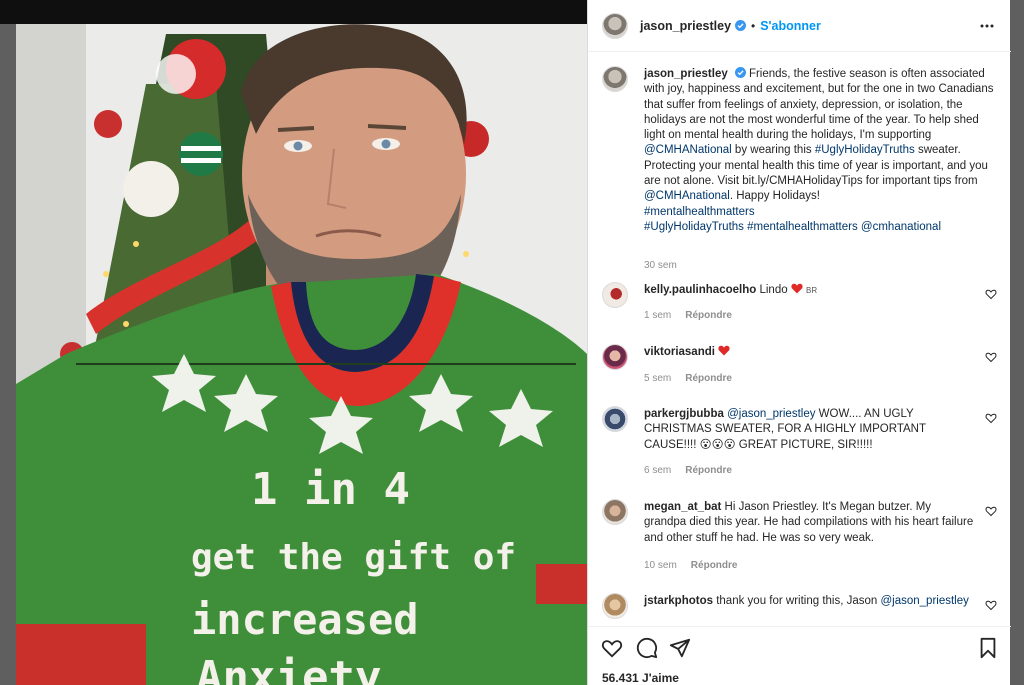 The height and width of the screenshot is (685, 1024). Describe the element at coordinates (330, 489) in the screenshot. I see `sweater-text-line1: 1 in 4` at that location.